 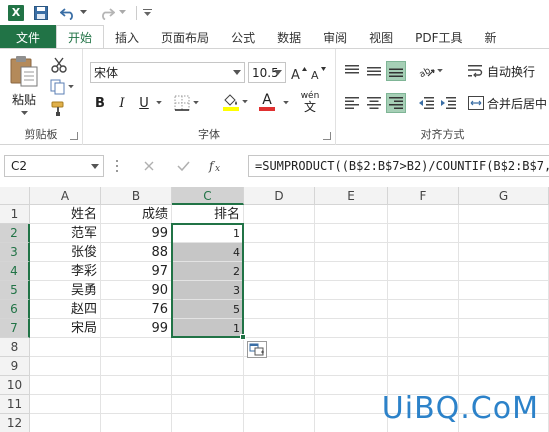 What do you see at coordinates (65, 404) in the screenshot?
I see `cell-a11` at bounding box center [65, 404].